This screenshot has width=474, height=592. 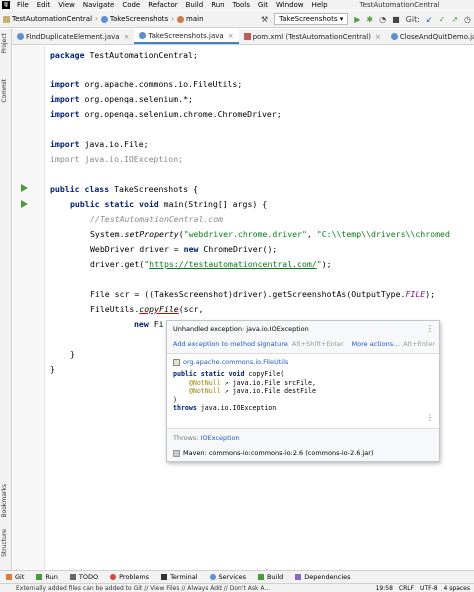 I want to click on run-configuration-dropdown: TakeScreenshots ▾, so click(x=311, y=19).